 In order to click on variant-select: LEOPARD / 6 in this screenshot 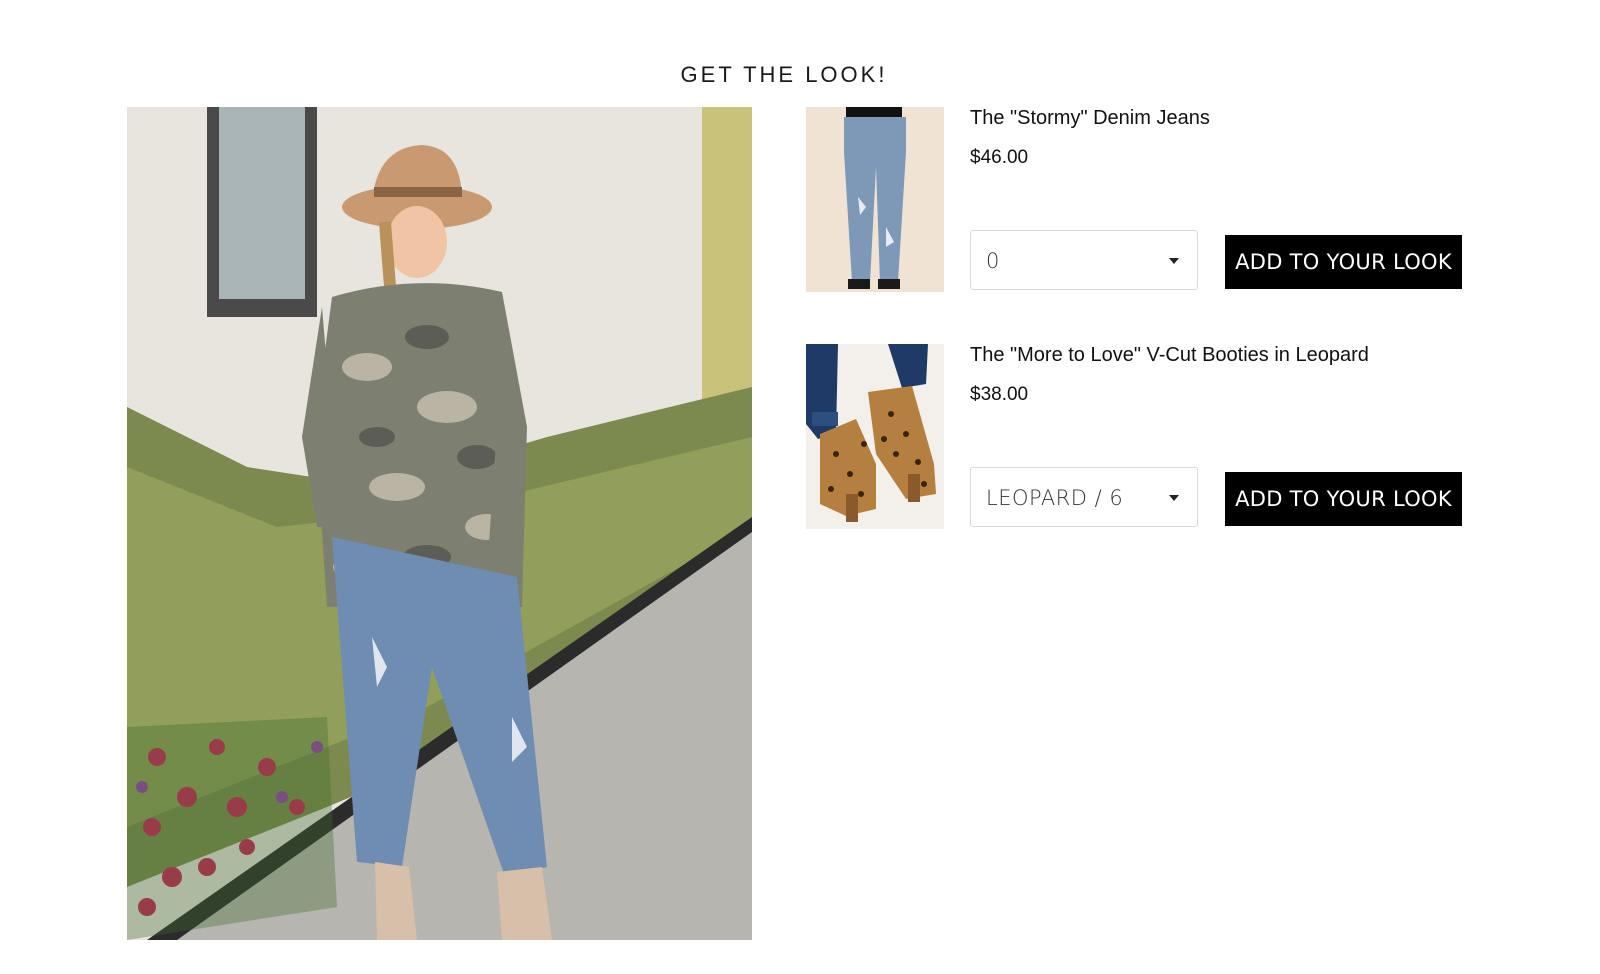, I will do `click(1084, 497)`.